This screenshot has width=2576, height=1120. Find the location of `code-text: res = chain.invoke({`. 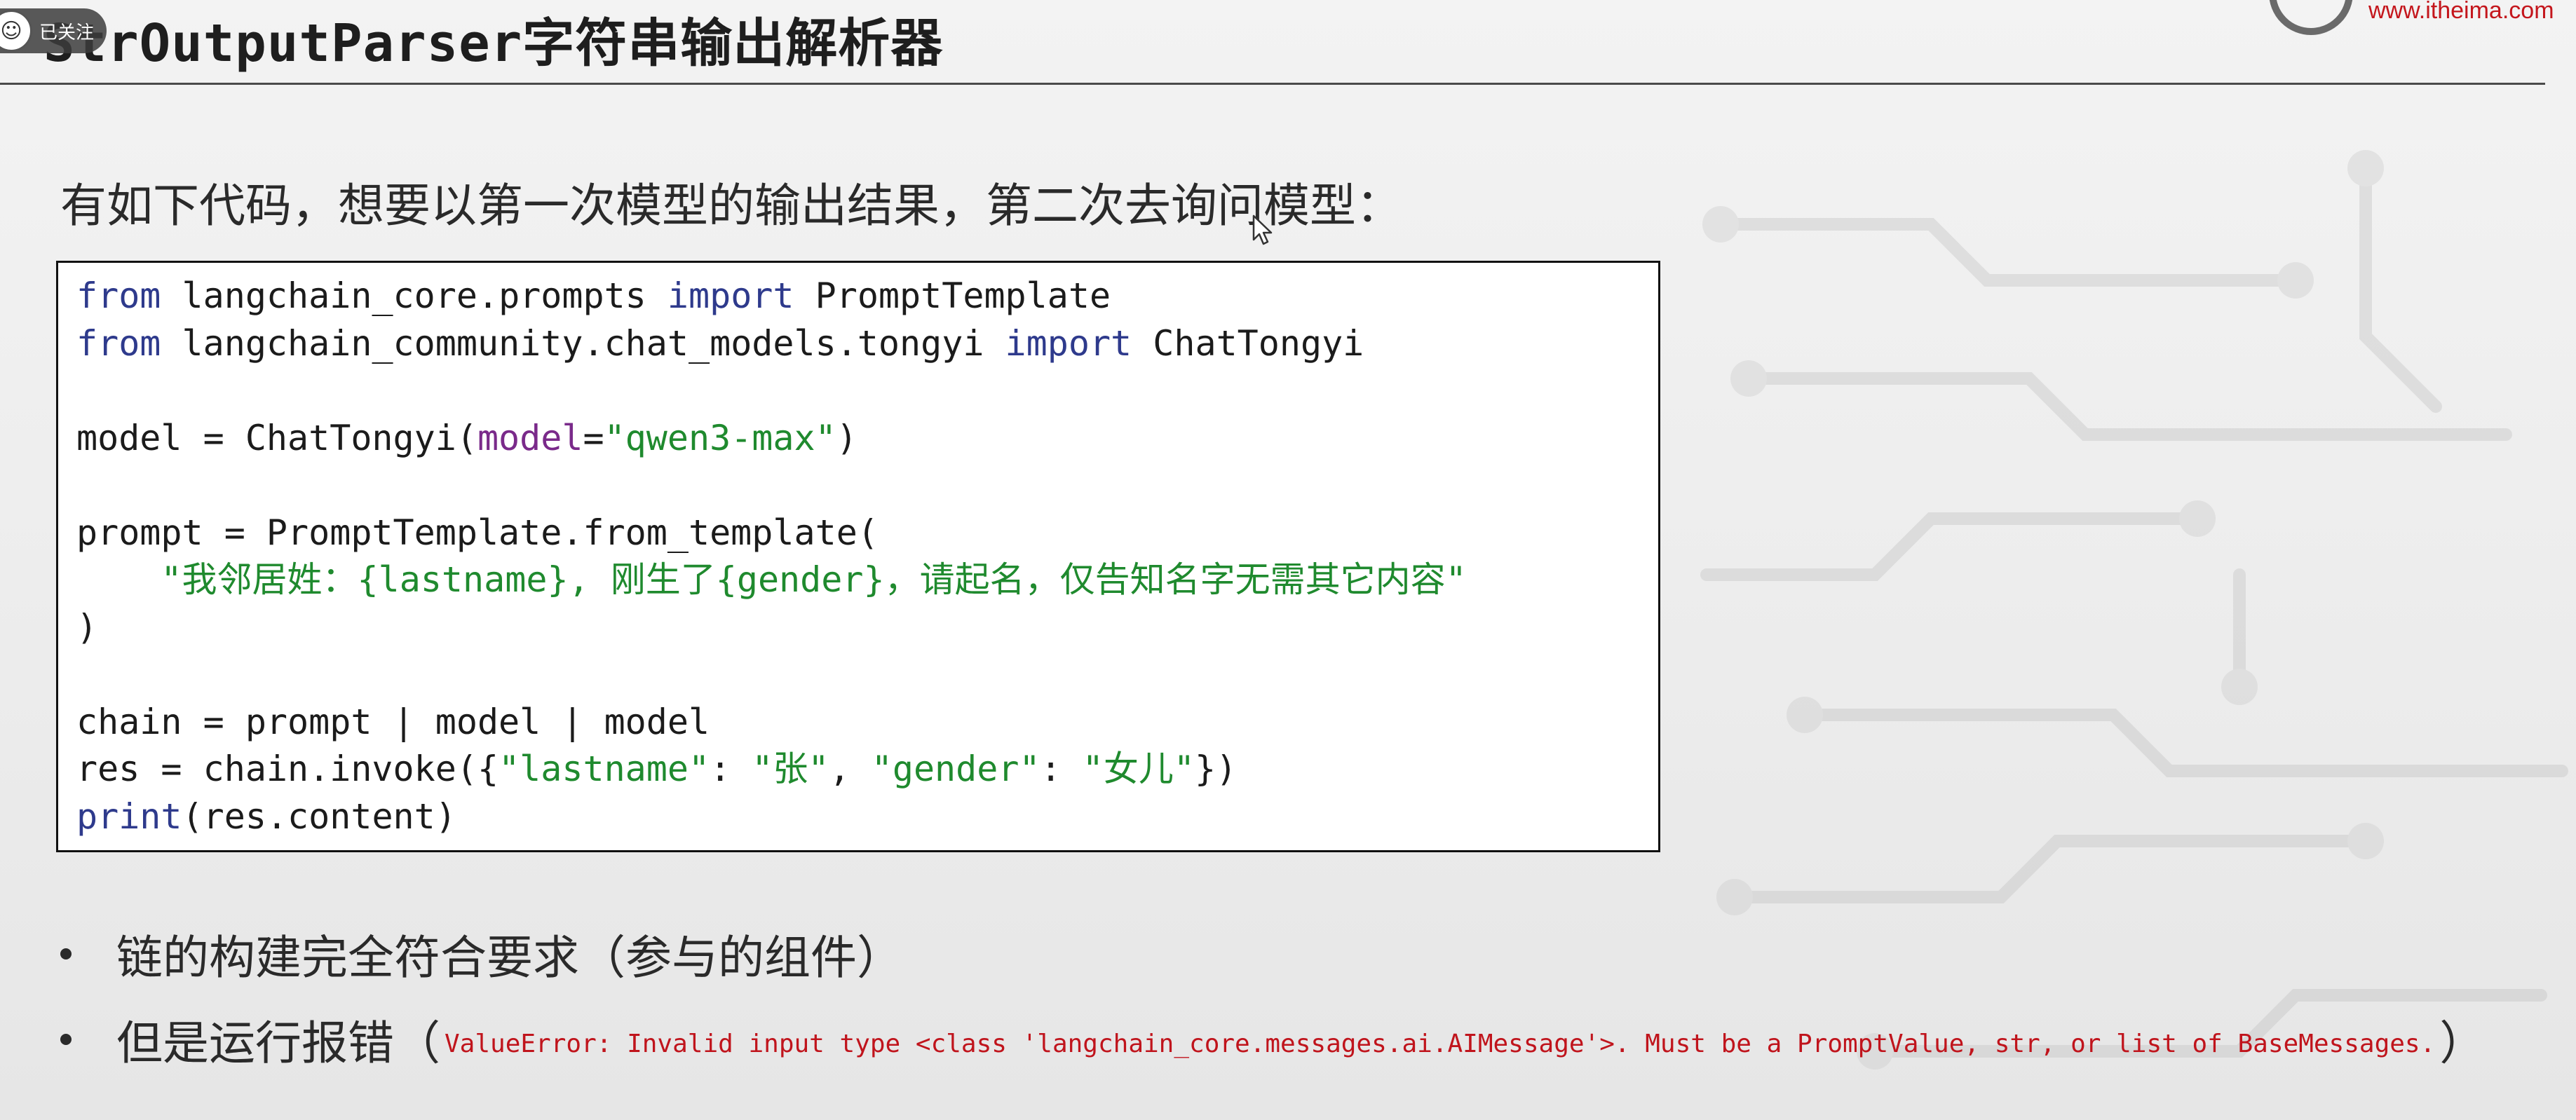

code-text: res = chain.invoke({ is located at coordinates (287, 769).